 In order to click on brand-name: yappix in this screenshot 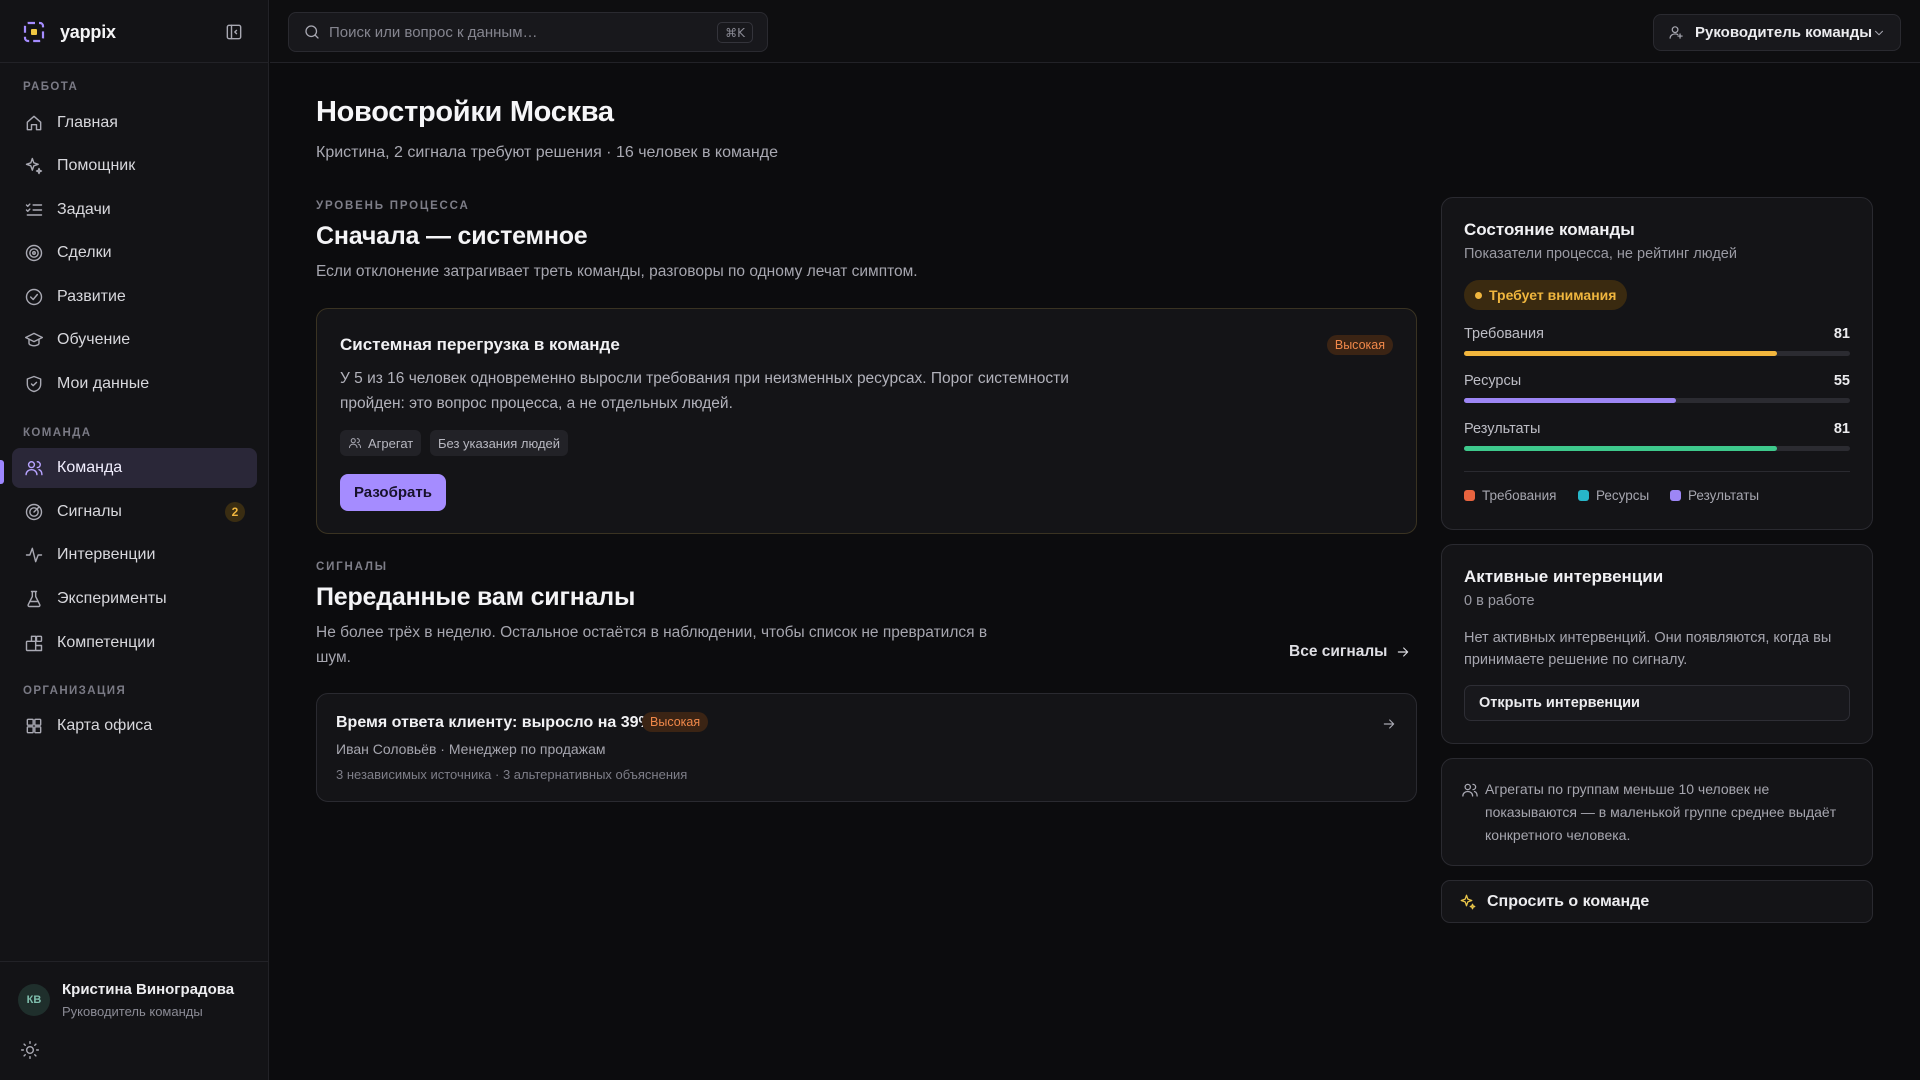, I will do `click(88, 31)`.